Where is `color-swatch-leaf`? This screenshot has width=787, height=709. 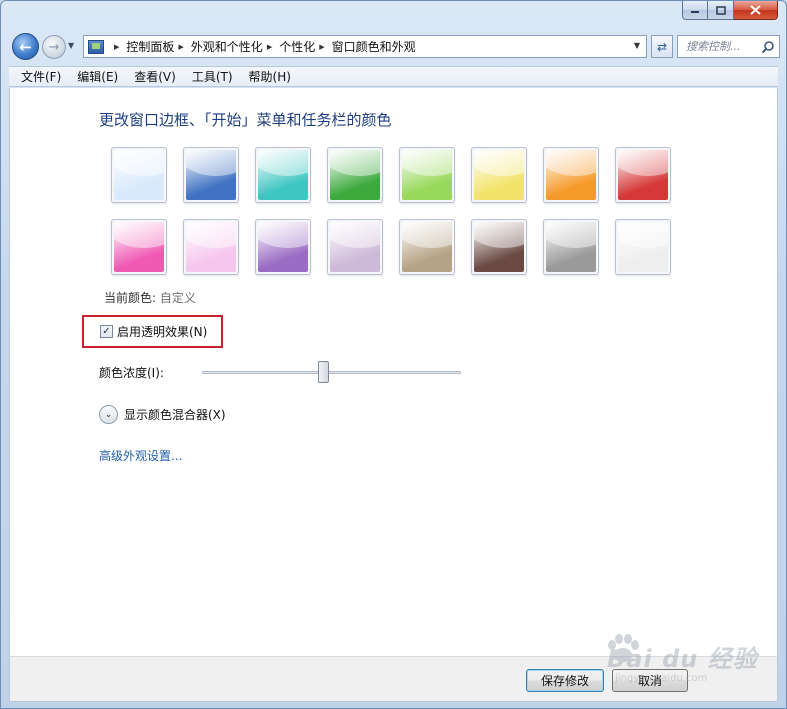
color-swatch-leaf is located at coordinates (355, 175).